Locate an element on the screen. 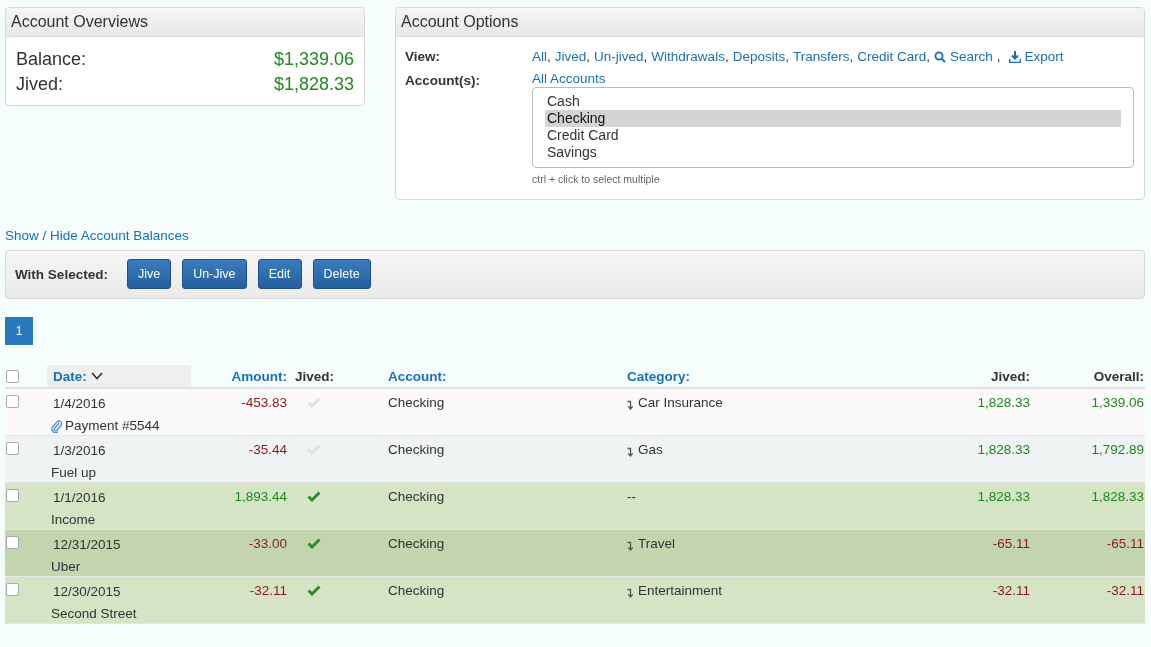 This screenshot has height=647, width=1151. overview-label: Balance: is located at coordinates (51, 59).